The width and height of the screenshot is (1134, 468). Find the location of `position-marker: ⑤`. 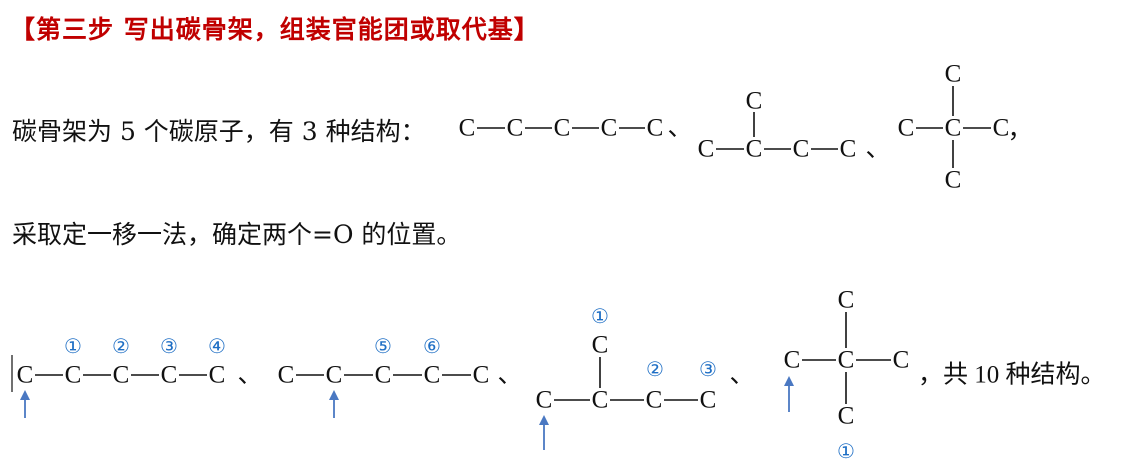

position-marker: ⑤ is located at coordinates (383, 347).